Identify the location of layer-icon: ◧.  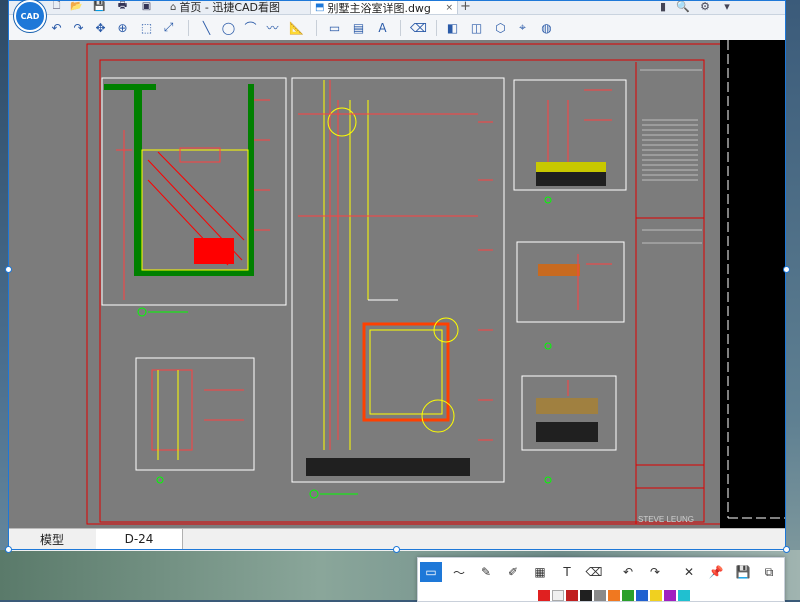
(452, 27).